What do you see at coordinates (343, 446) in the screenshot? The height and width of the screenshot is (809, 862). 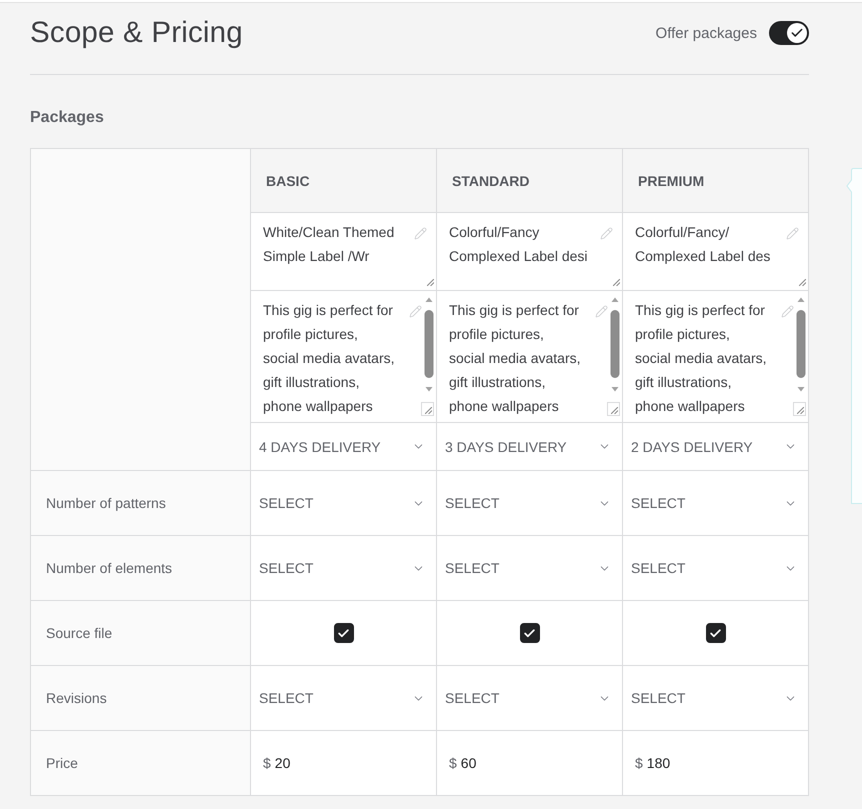 I see `delivery-select: 4 DAYS DELIVERY` at bounding box center [343, 446].